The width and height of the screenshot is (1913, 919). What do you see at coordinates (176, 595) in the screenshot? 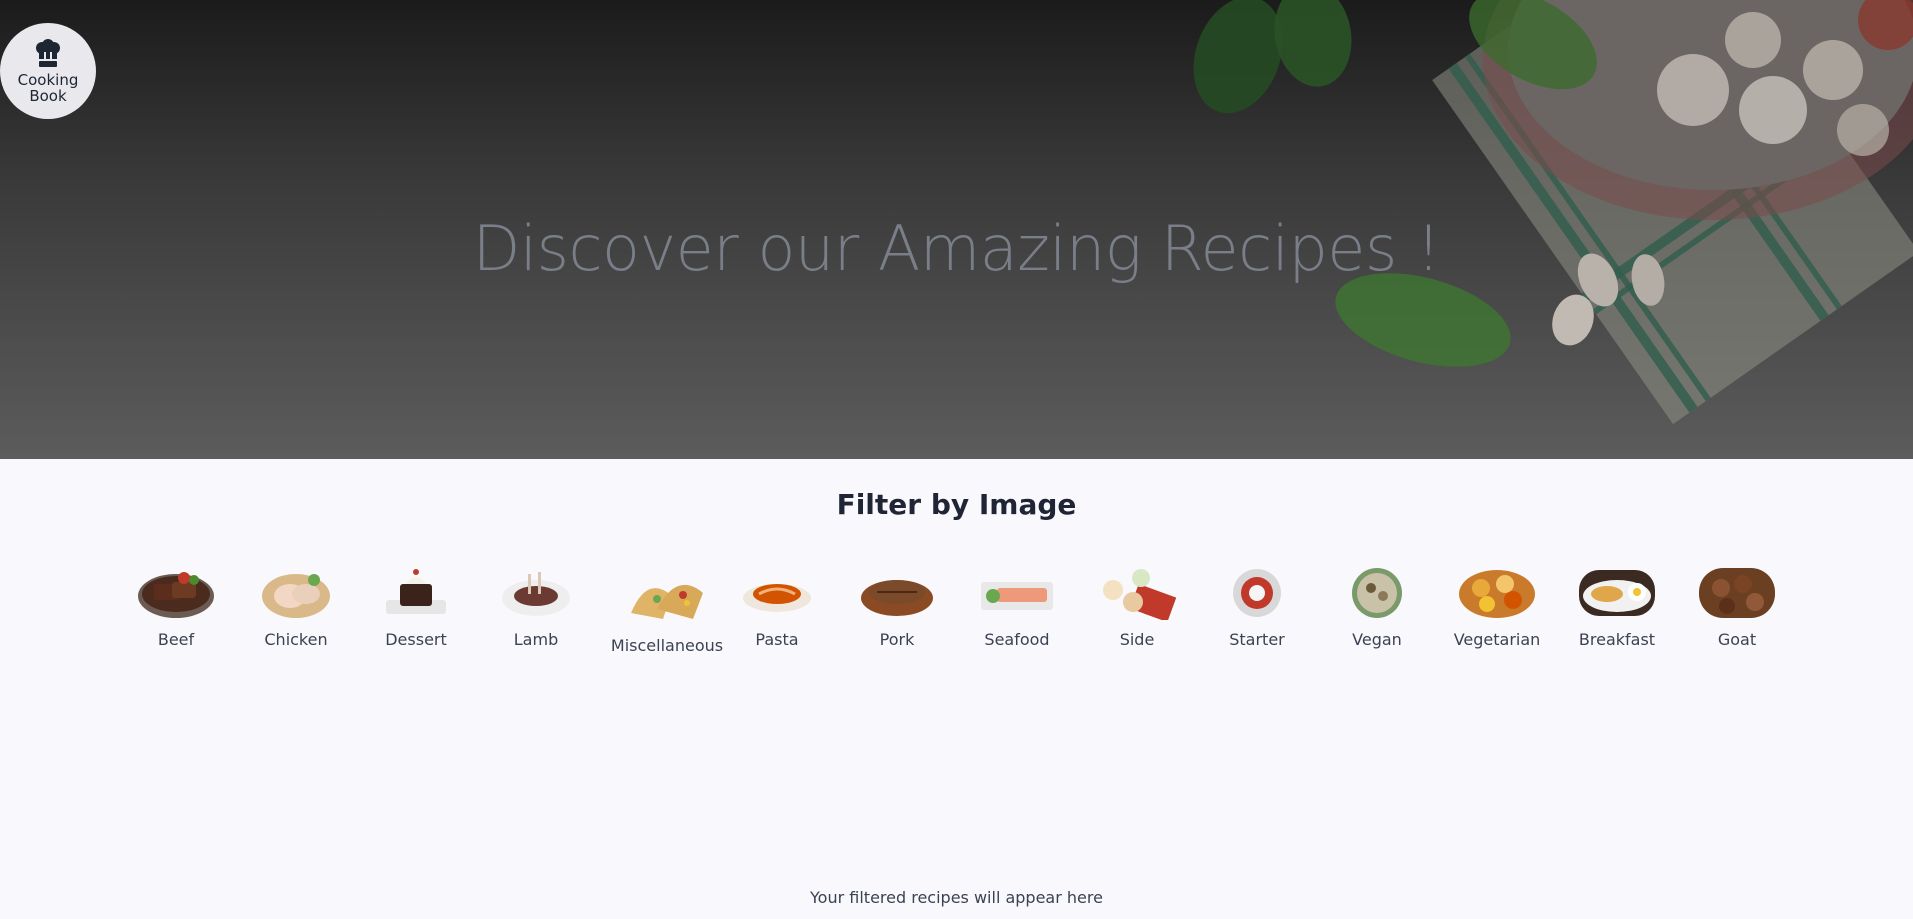
I see `beef-image` at bounding box center [176, 595].